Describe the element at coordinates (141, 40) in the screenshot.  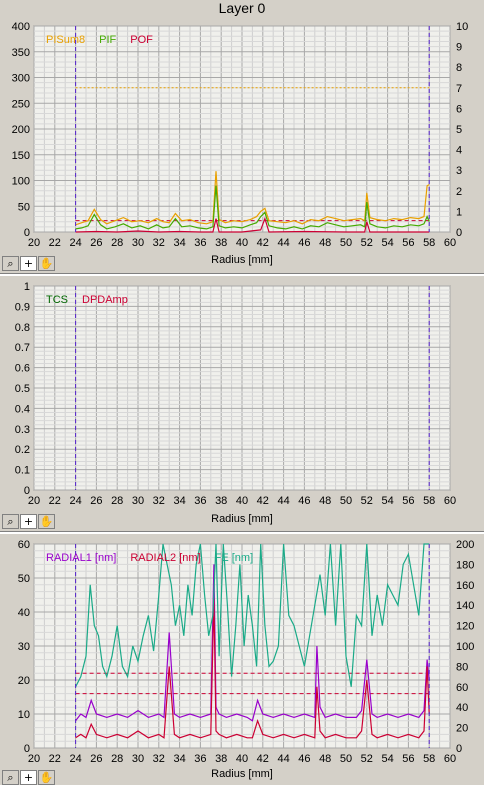
I see `legend-item: POF` at that location.